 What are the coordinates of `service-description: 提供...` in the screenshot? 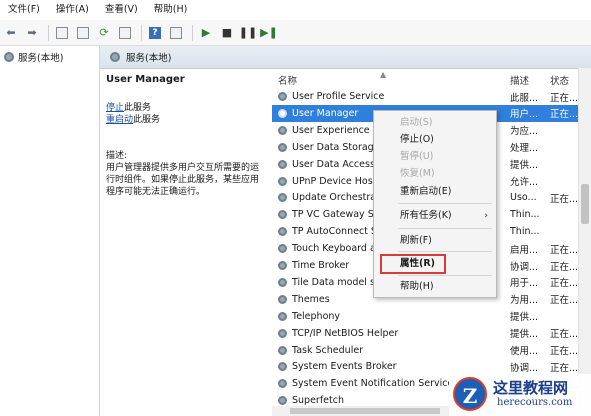 It's located at (524, 166).